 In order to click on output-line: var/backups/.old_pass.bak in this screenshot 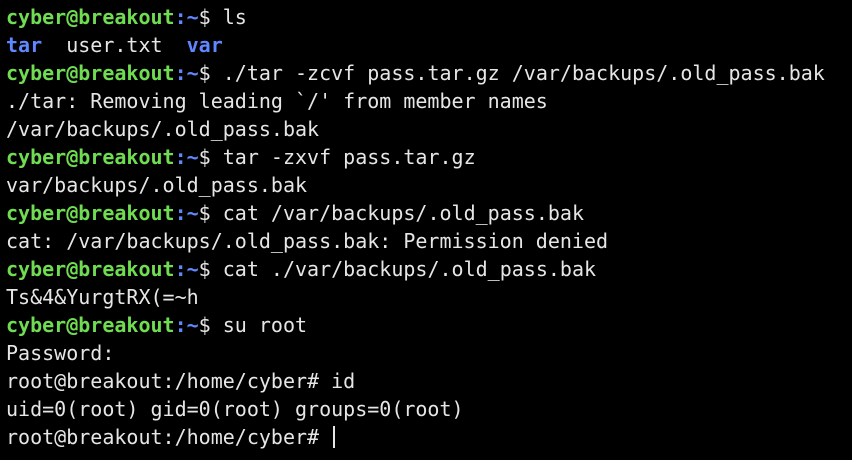, I will do `click(429, 185)`.